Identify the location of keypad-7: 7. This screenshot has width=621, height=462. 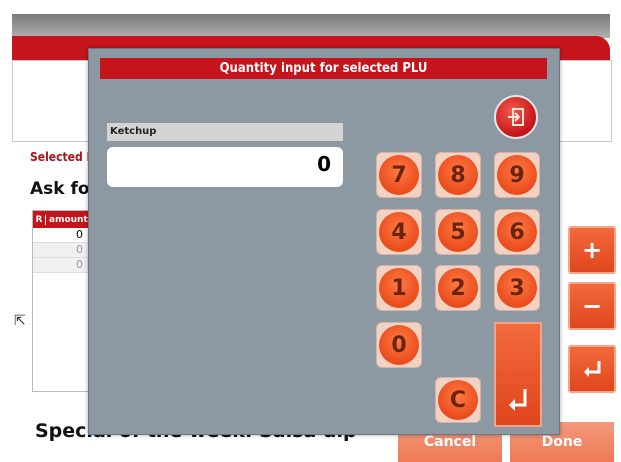
(399, 175).